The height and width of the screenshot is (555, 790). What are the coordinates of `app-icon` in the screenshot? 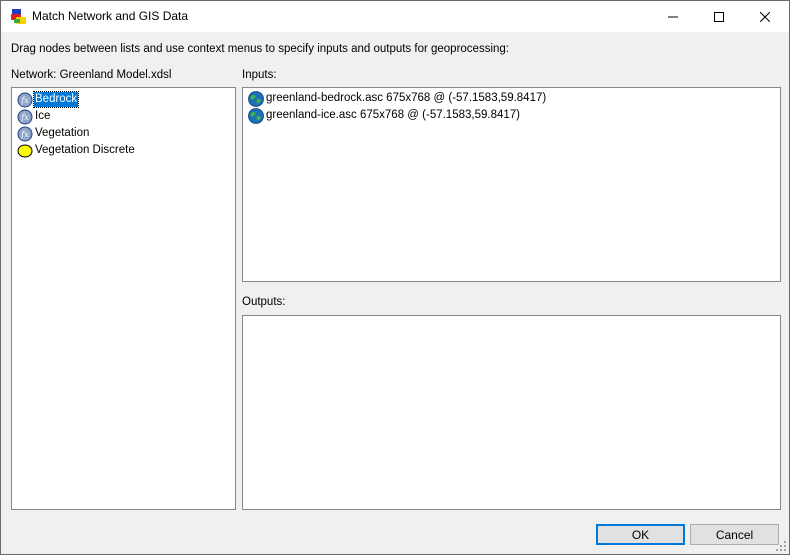 It's located at (18, 16).